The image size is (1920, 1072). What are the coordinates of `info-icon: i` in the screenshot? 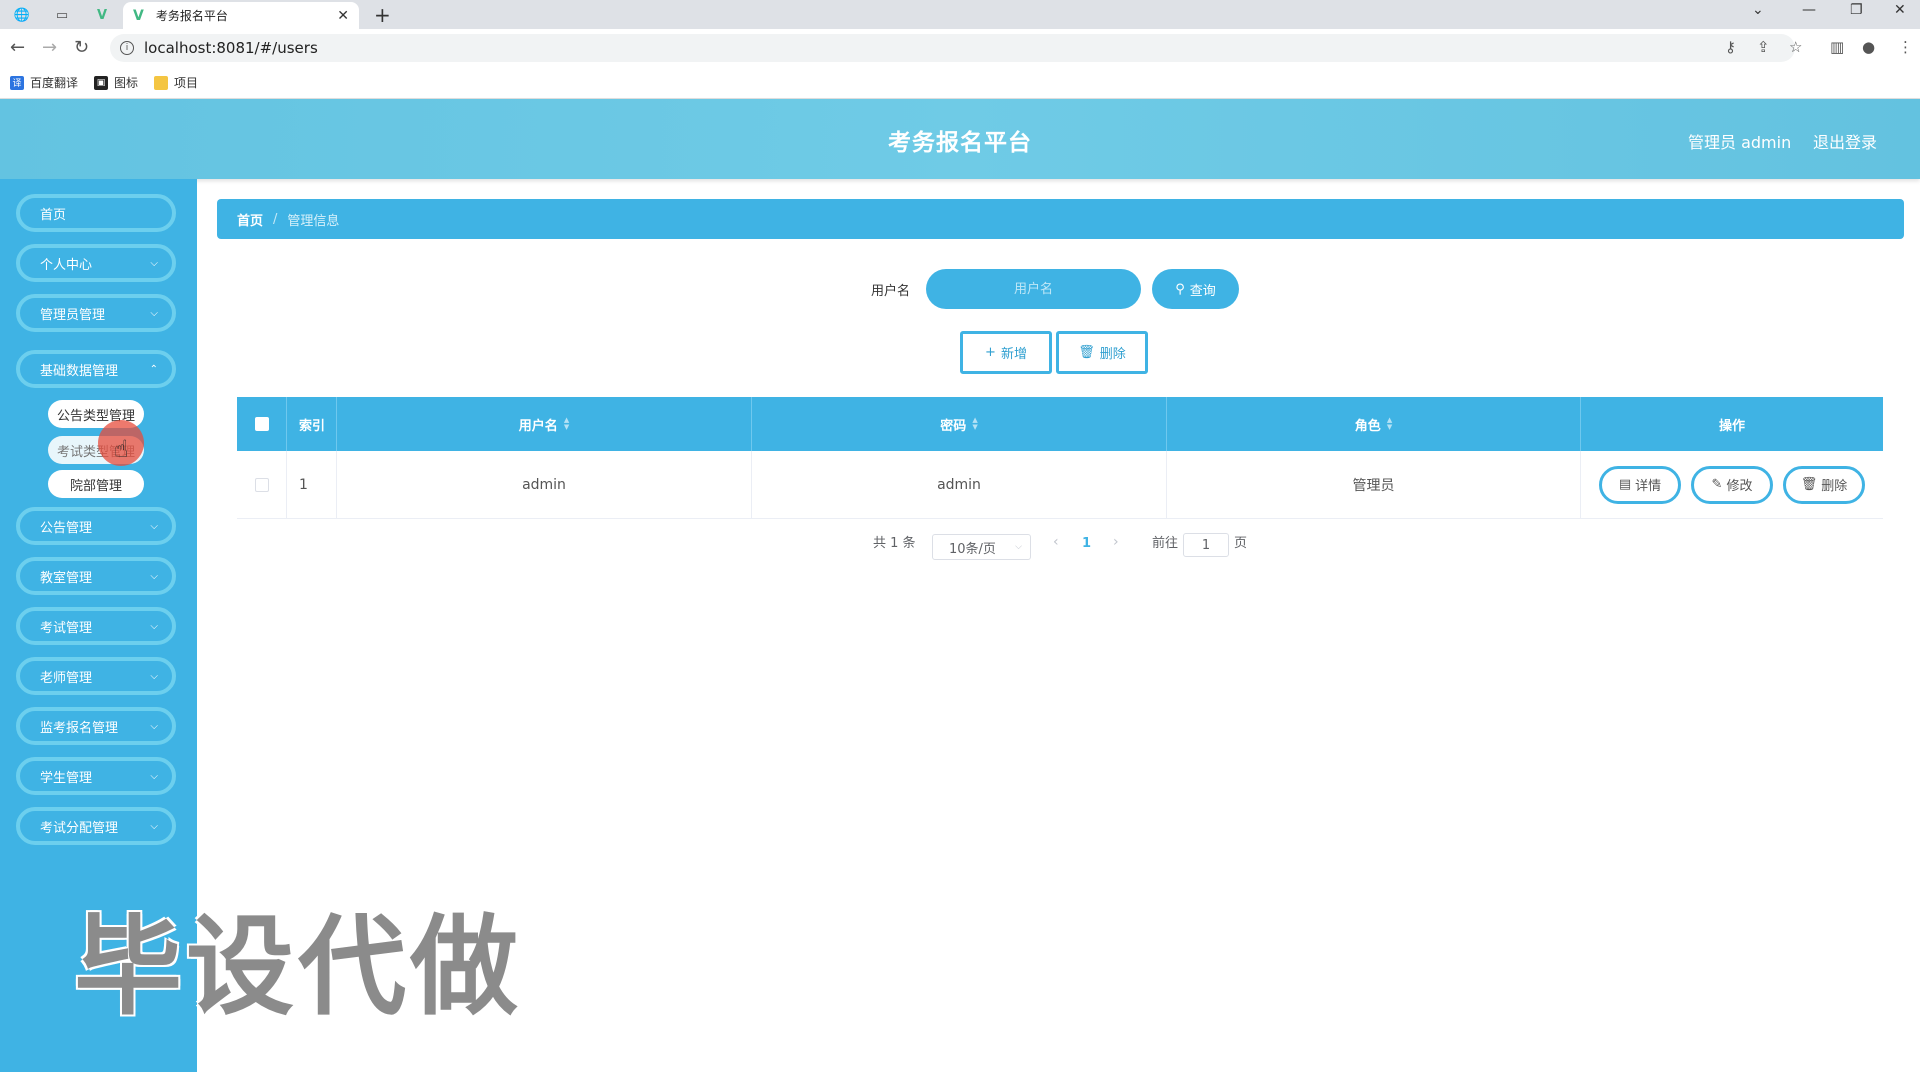 It's located at (127, 48).